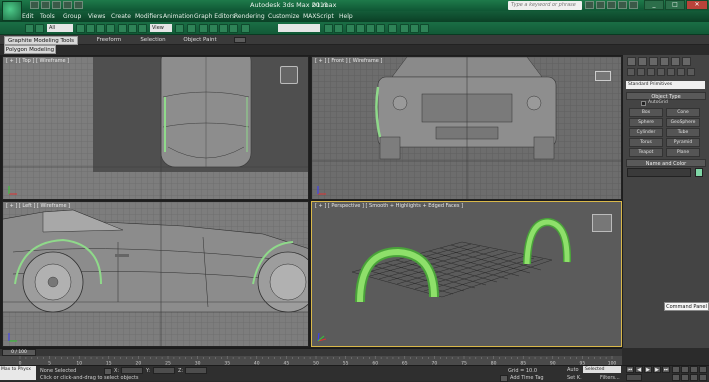  Describe the element at coordinates (665, 85) in the screenshot. I see `primitive-type-dropdown: Standard Primitives` at that location.